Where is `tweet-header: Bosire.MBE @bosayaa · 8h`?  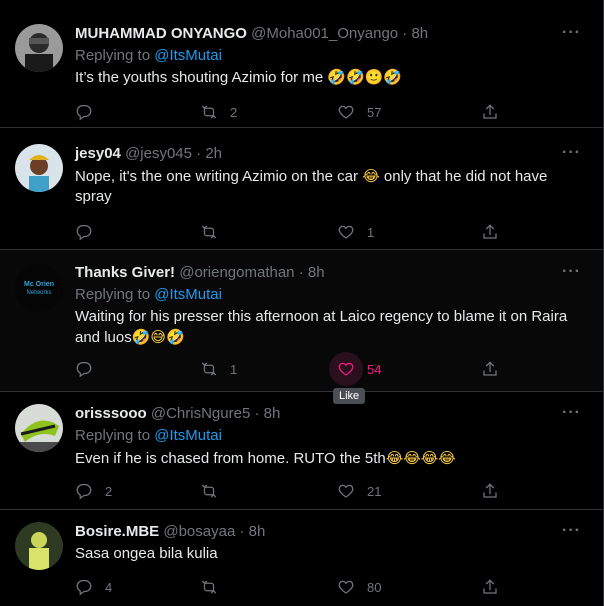 tweet-header: Bosire.MBE @bosayaa · 8h is located at coordinates (170, 532).